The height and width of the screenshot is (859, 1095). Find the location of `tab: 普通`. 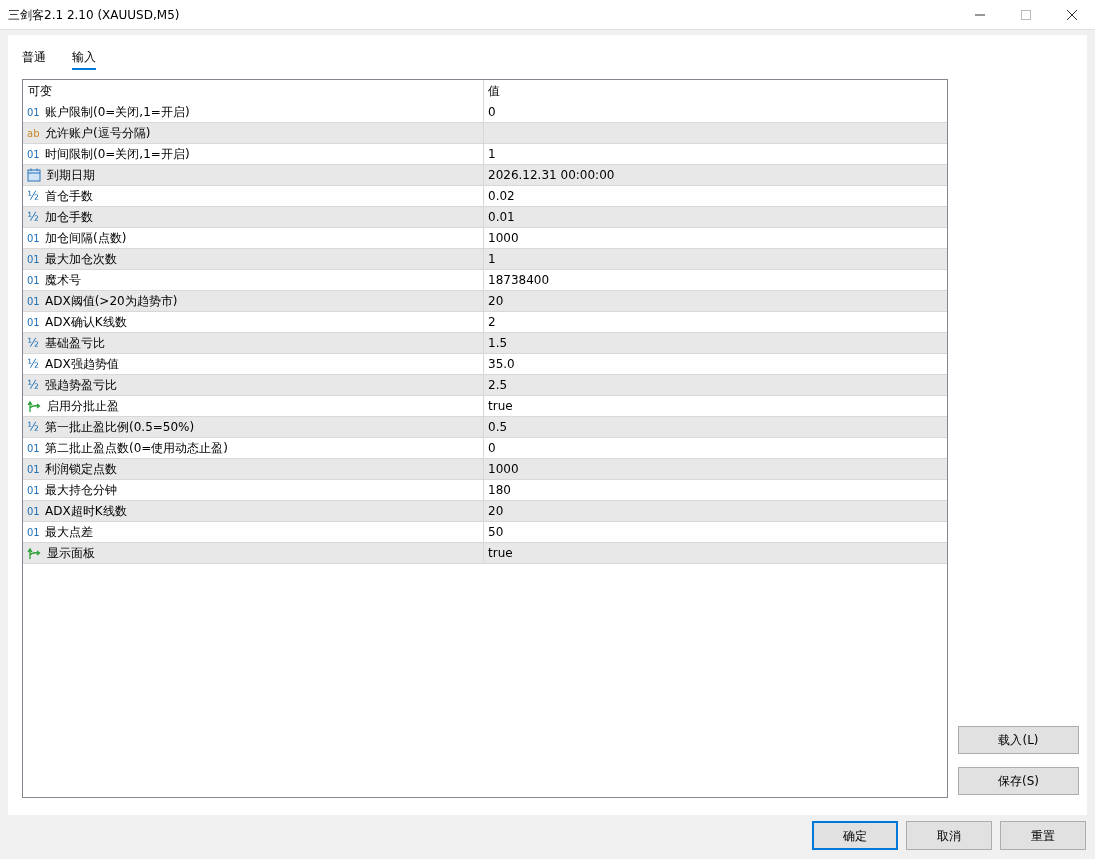

tab: 普通 is located at coordinates (34, 58).